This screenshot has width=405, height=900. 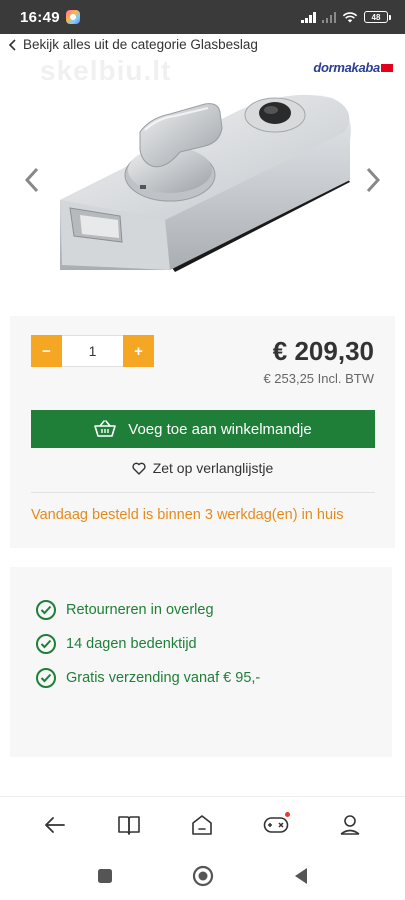 I want to click on divider, so click(x=203, y=492).